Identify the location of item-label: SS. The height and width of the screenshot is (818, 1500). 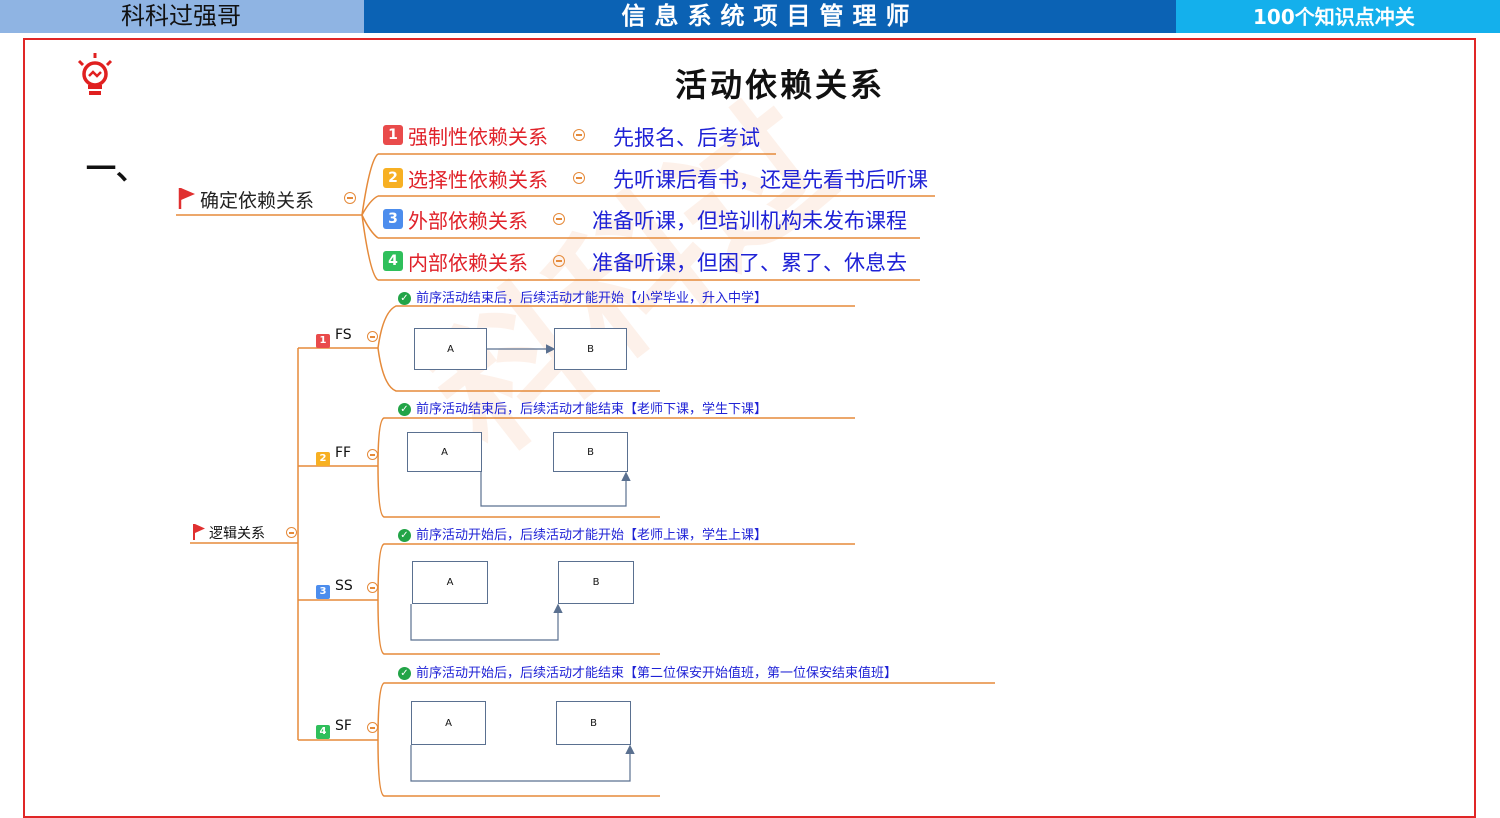
(344, 586).